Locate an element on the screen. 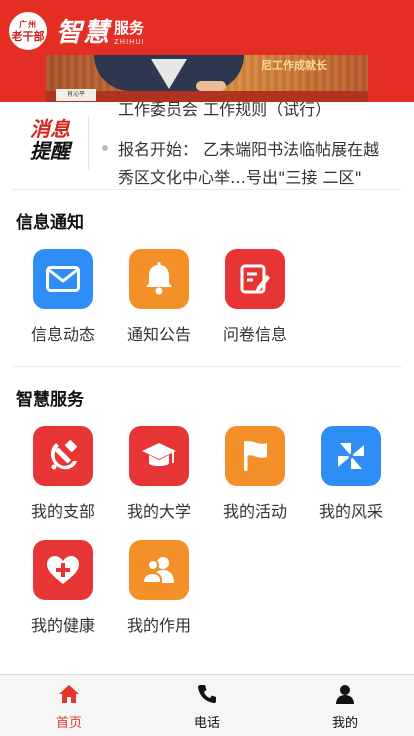 This screenshot has height=736, width=414. home-icon is located at coordinates (69, 696).